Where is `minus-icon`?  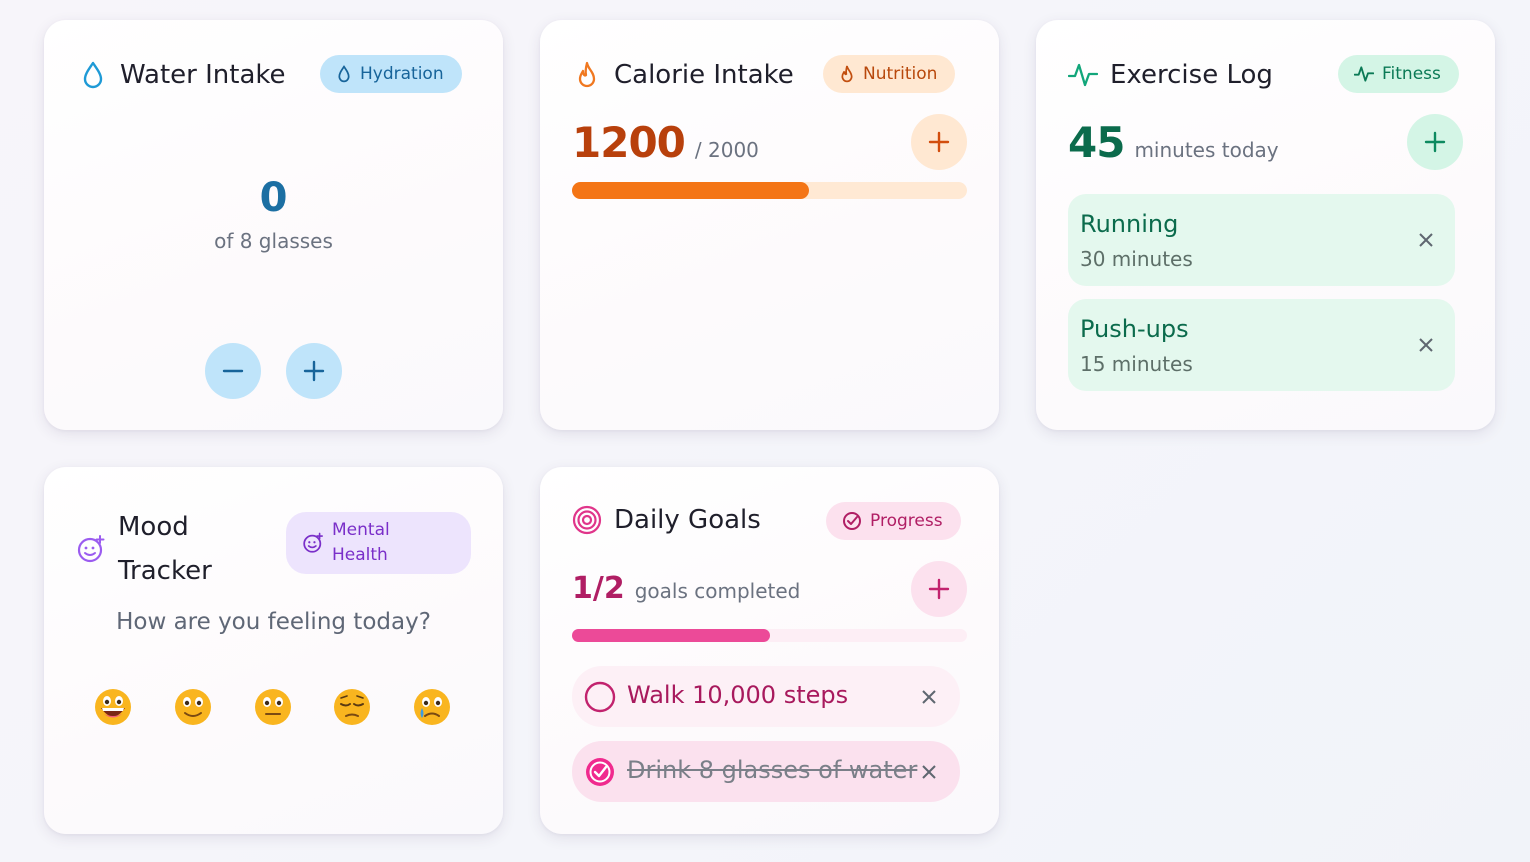 minus-icon is located at coordinates (233, 371).